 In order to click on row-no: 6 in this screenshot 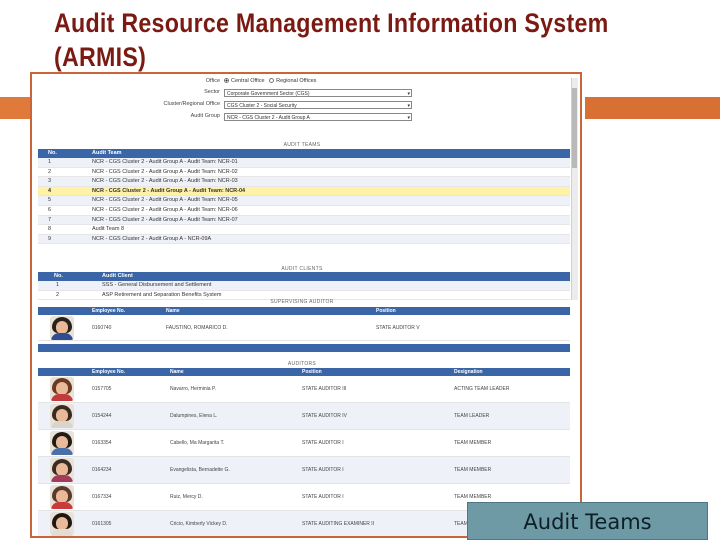, I will do `click(50, 209)`.